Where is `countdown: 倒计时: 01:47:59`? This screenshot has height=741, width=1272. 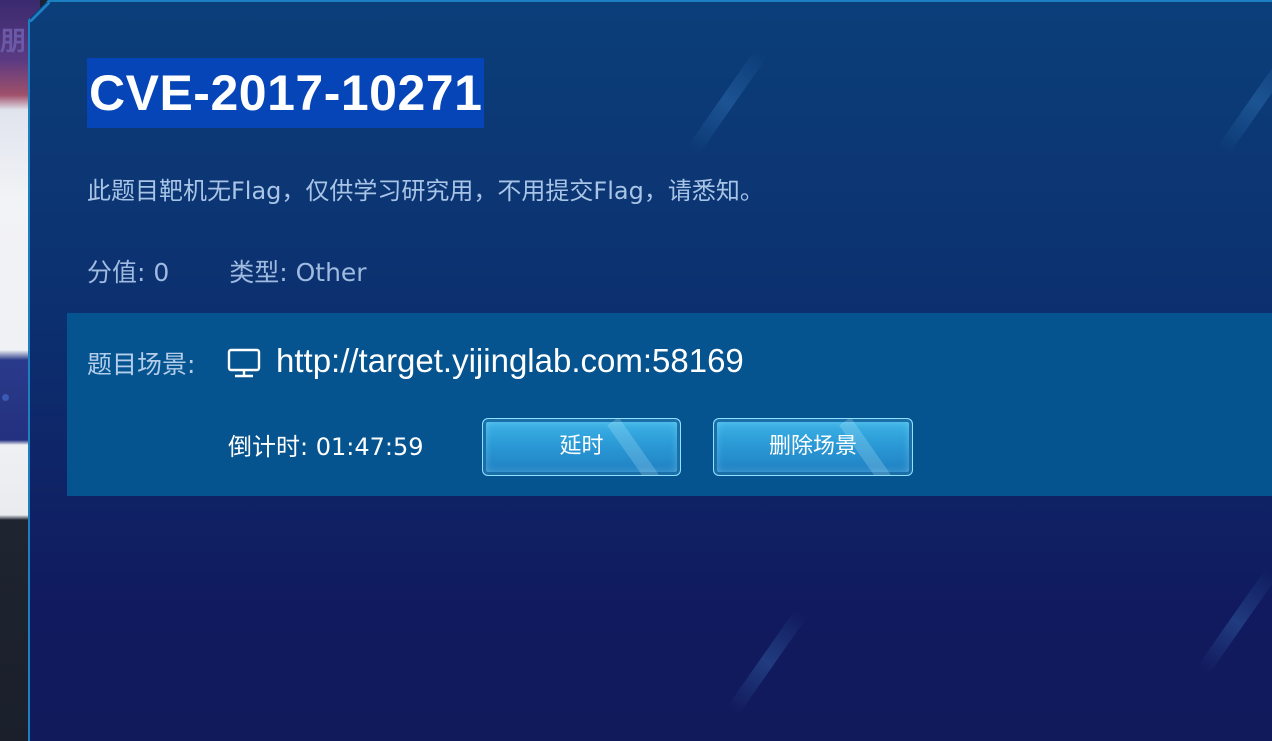
countdown: 倒计时: 01:47:59 is located at coordinates (326, 447).